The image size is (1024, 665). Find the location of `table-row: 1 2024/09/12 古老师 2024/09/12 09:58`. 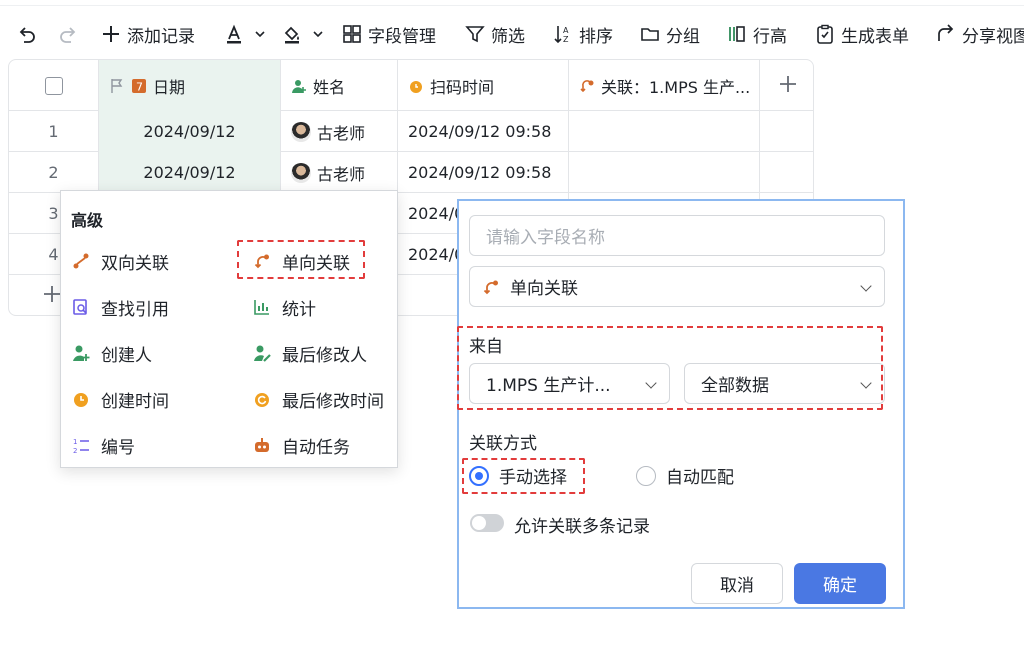

table-row: 1 2024/09/12 古老师 2024/09/12 09:58 is located at coordinates (411, 131).